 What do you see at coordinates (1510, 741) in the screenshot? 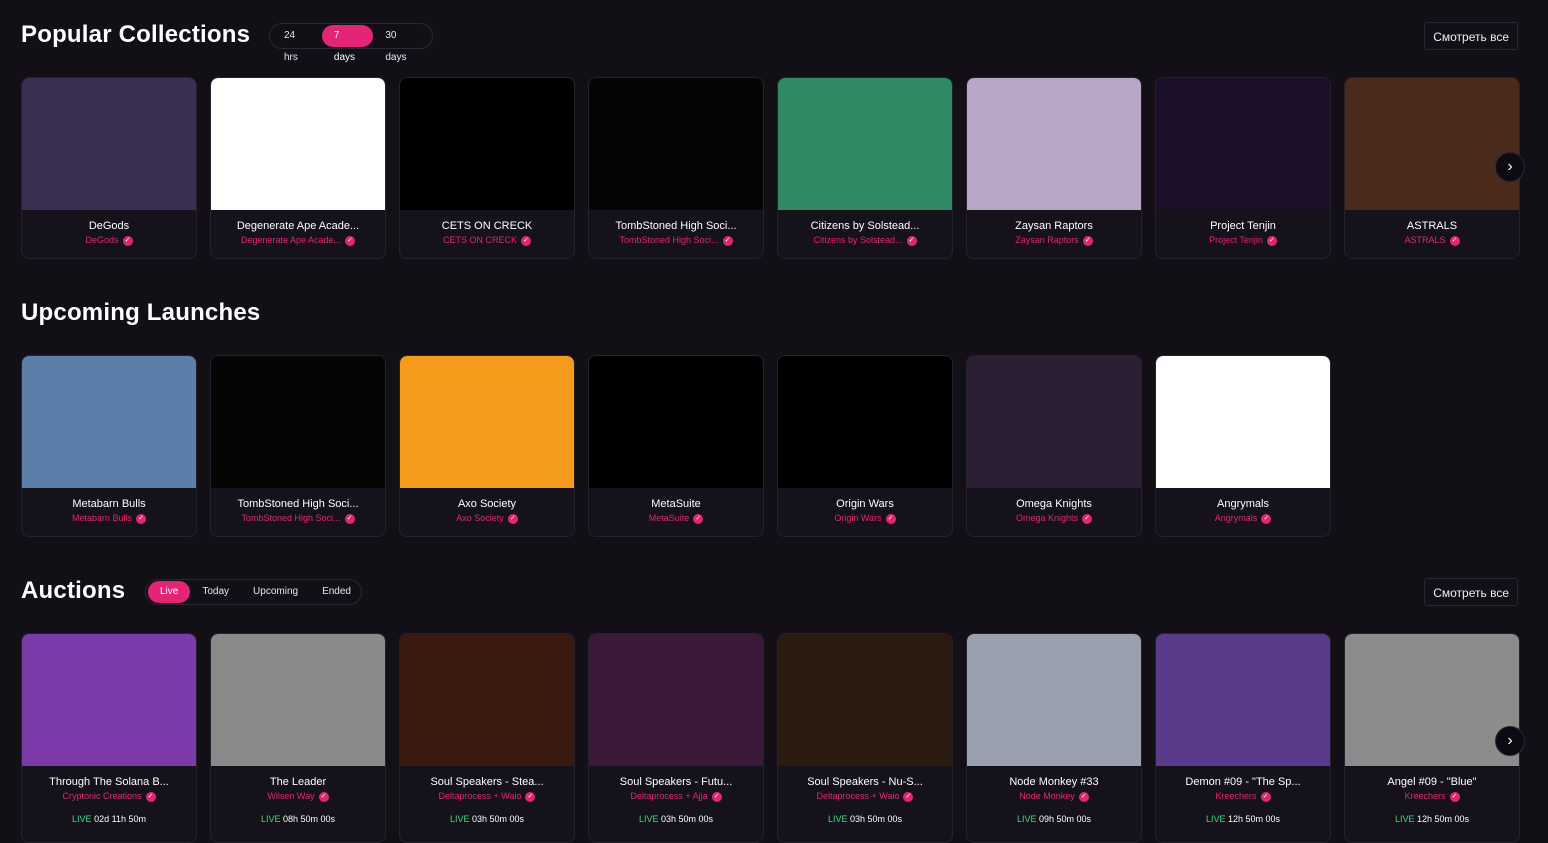
I see `auctions-next-arrow-button: ›` at bounding box center [1510, 741].